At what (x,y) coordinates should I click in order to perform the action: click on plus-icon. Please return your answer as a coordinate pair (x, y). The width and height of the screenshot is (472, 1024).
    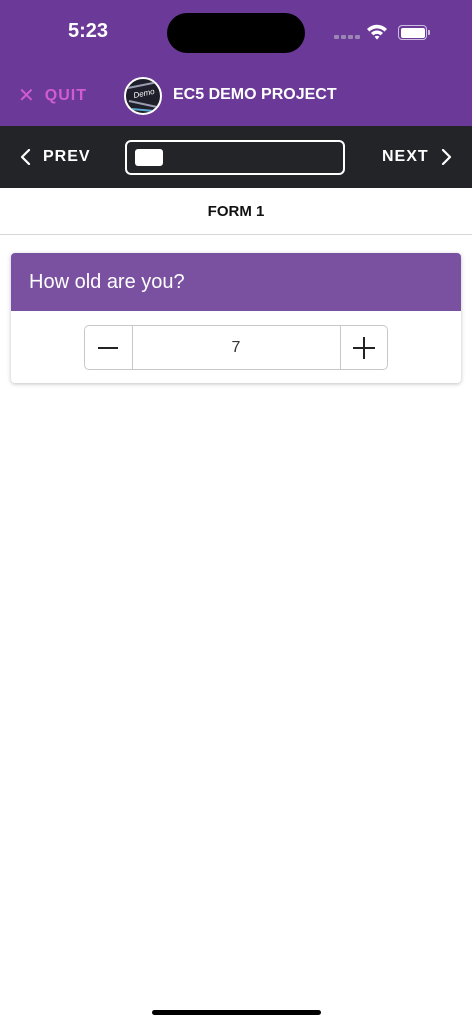
    Looking at the image, I should click on (363, 347).